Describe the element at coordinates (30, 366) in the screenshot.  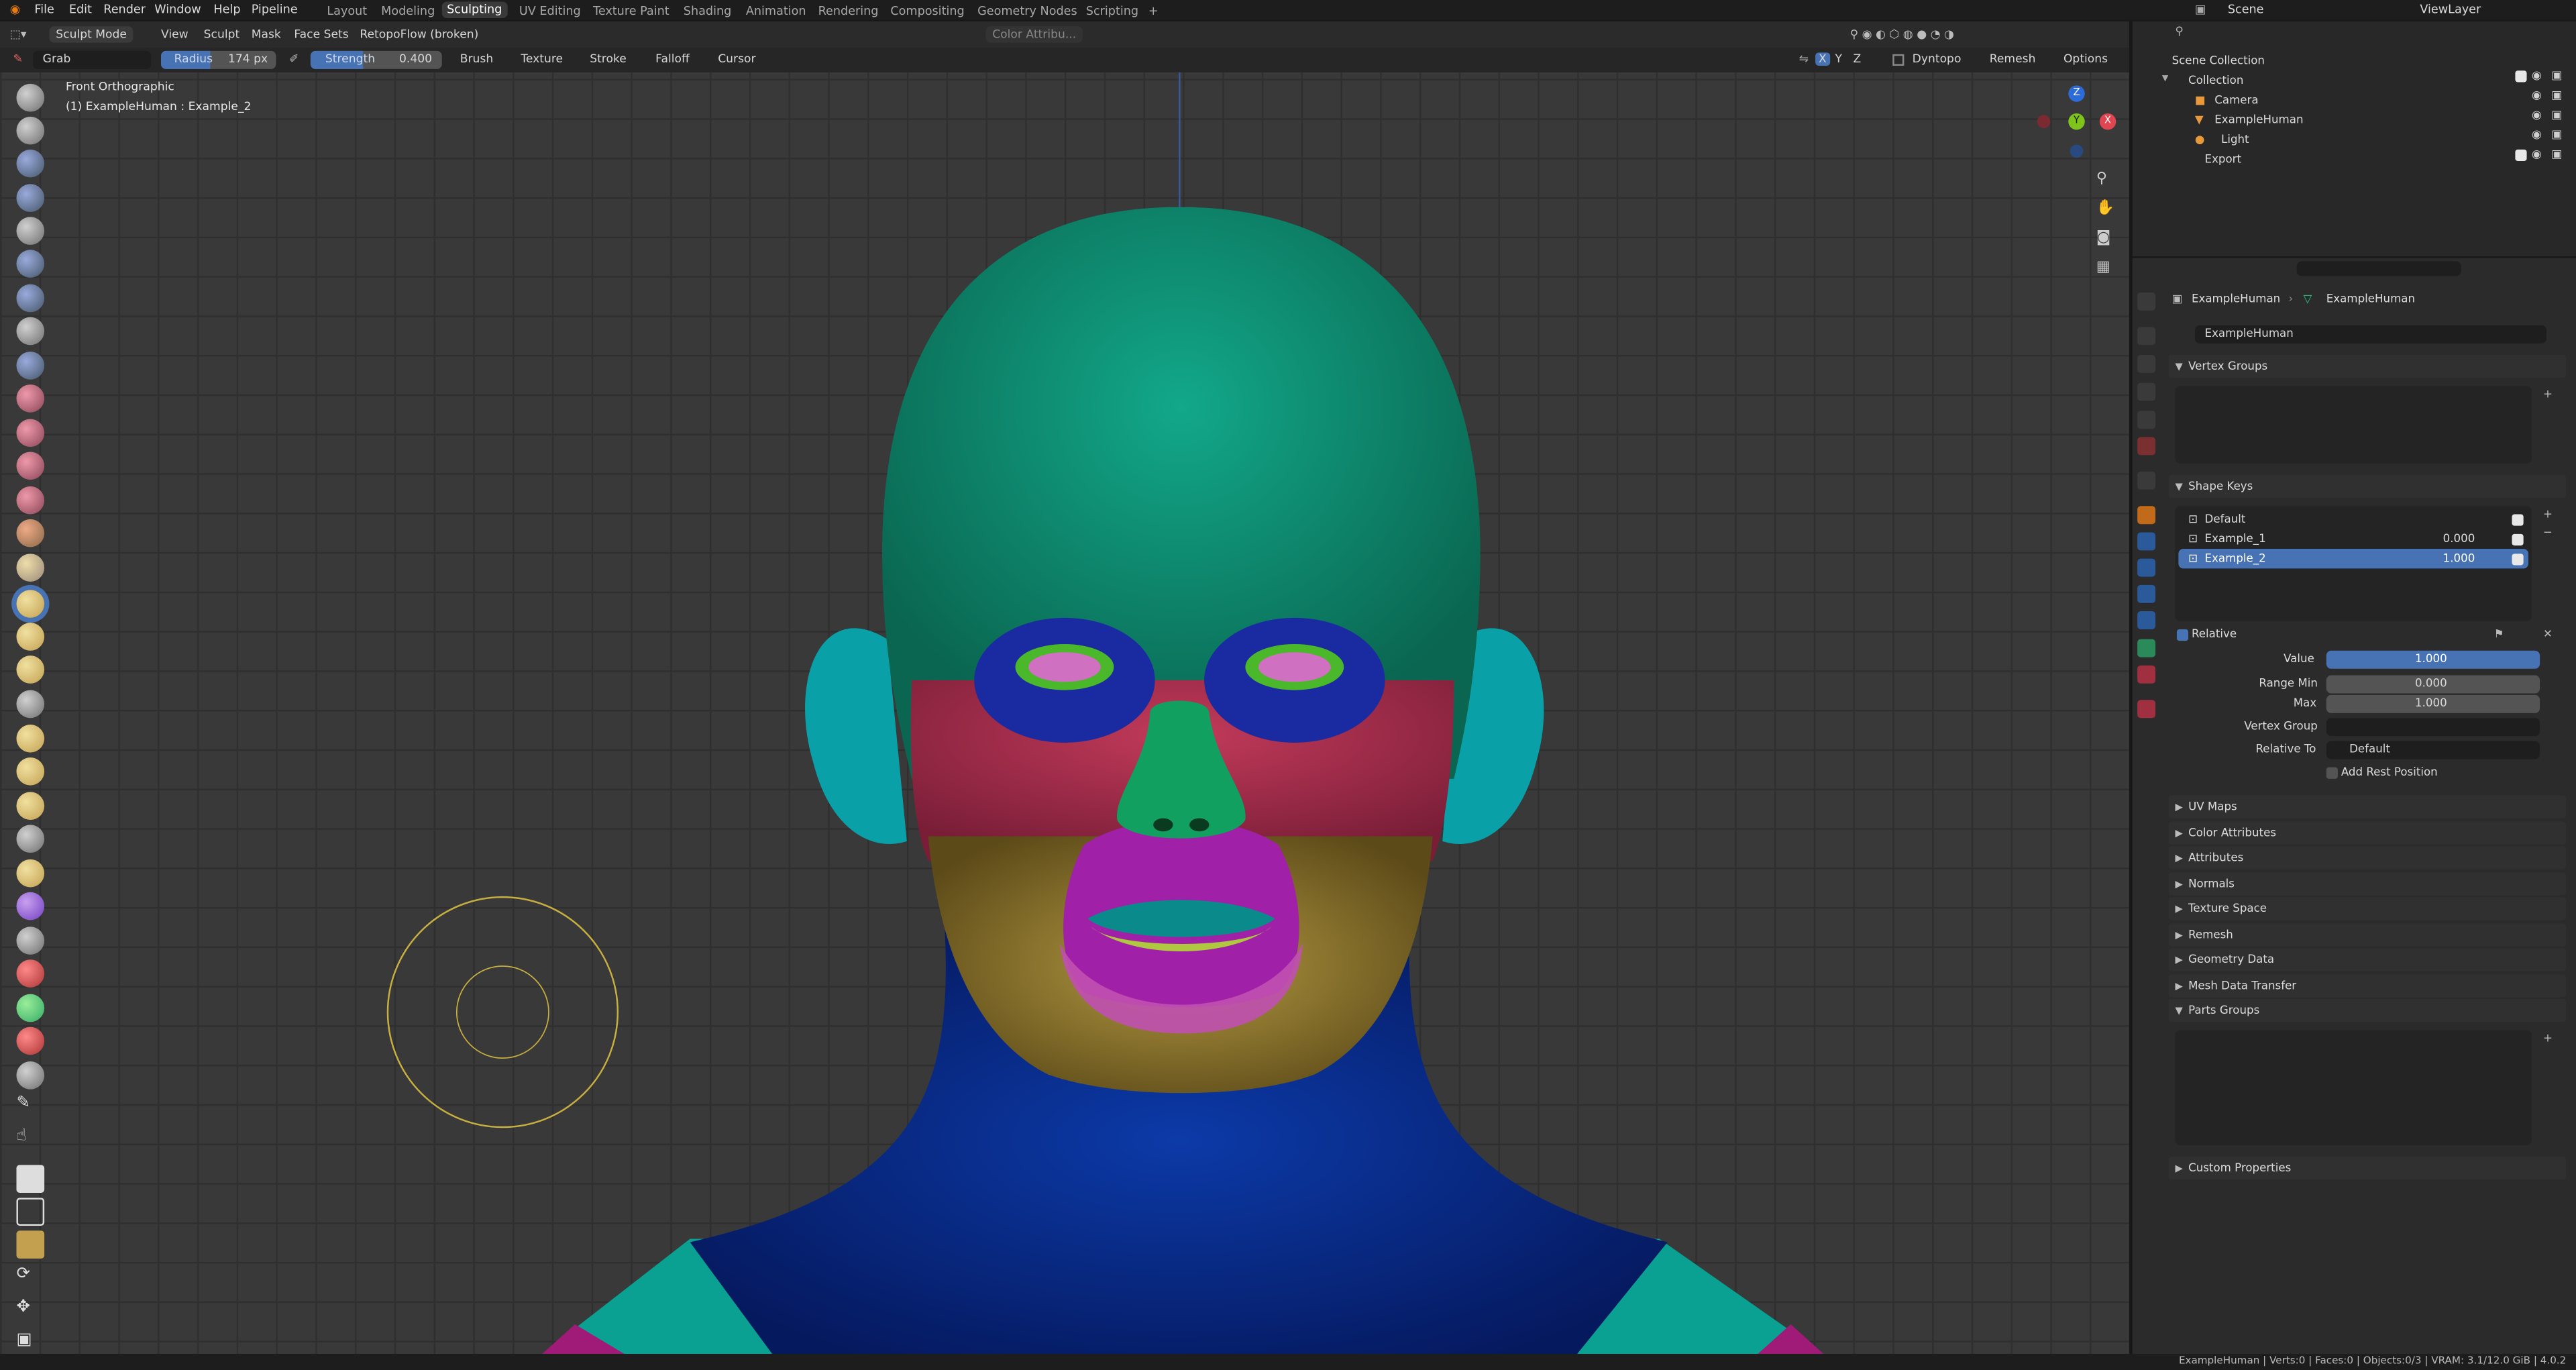
I see `crease-brush-icon` at that location.